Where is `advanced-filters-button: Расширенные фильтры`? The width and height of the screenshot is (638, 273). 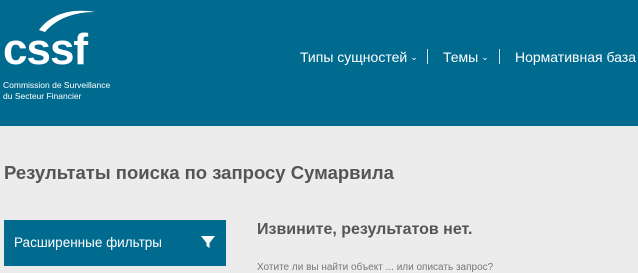 advanced-filters-button: Расширенные фильтры is located at coordinates (115, 243).